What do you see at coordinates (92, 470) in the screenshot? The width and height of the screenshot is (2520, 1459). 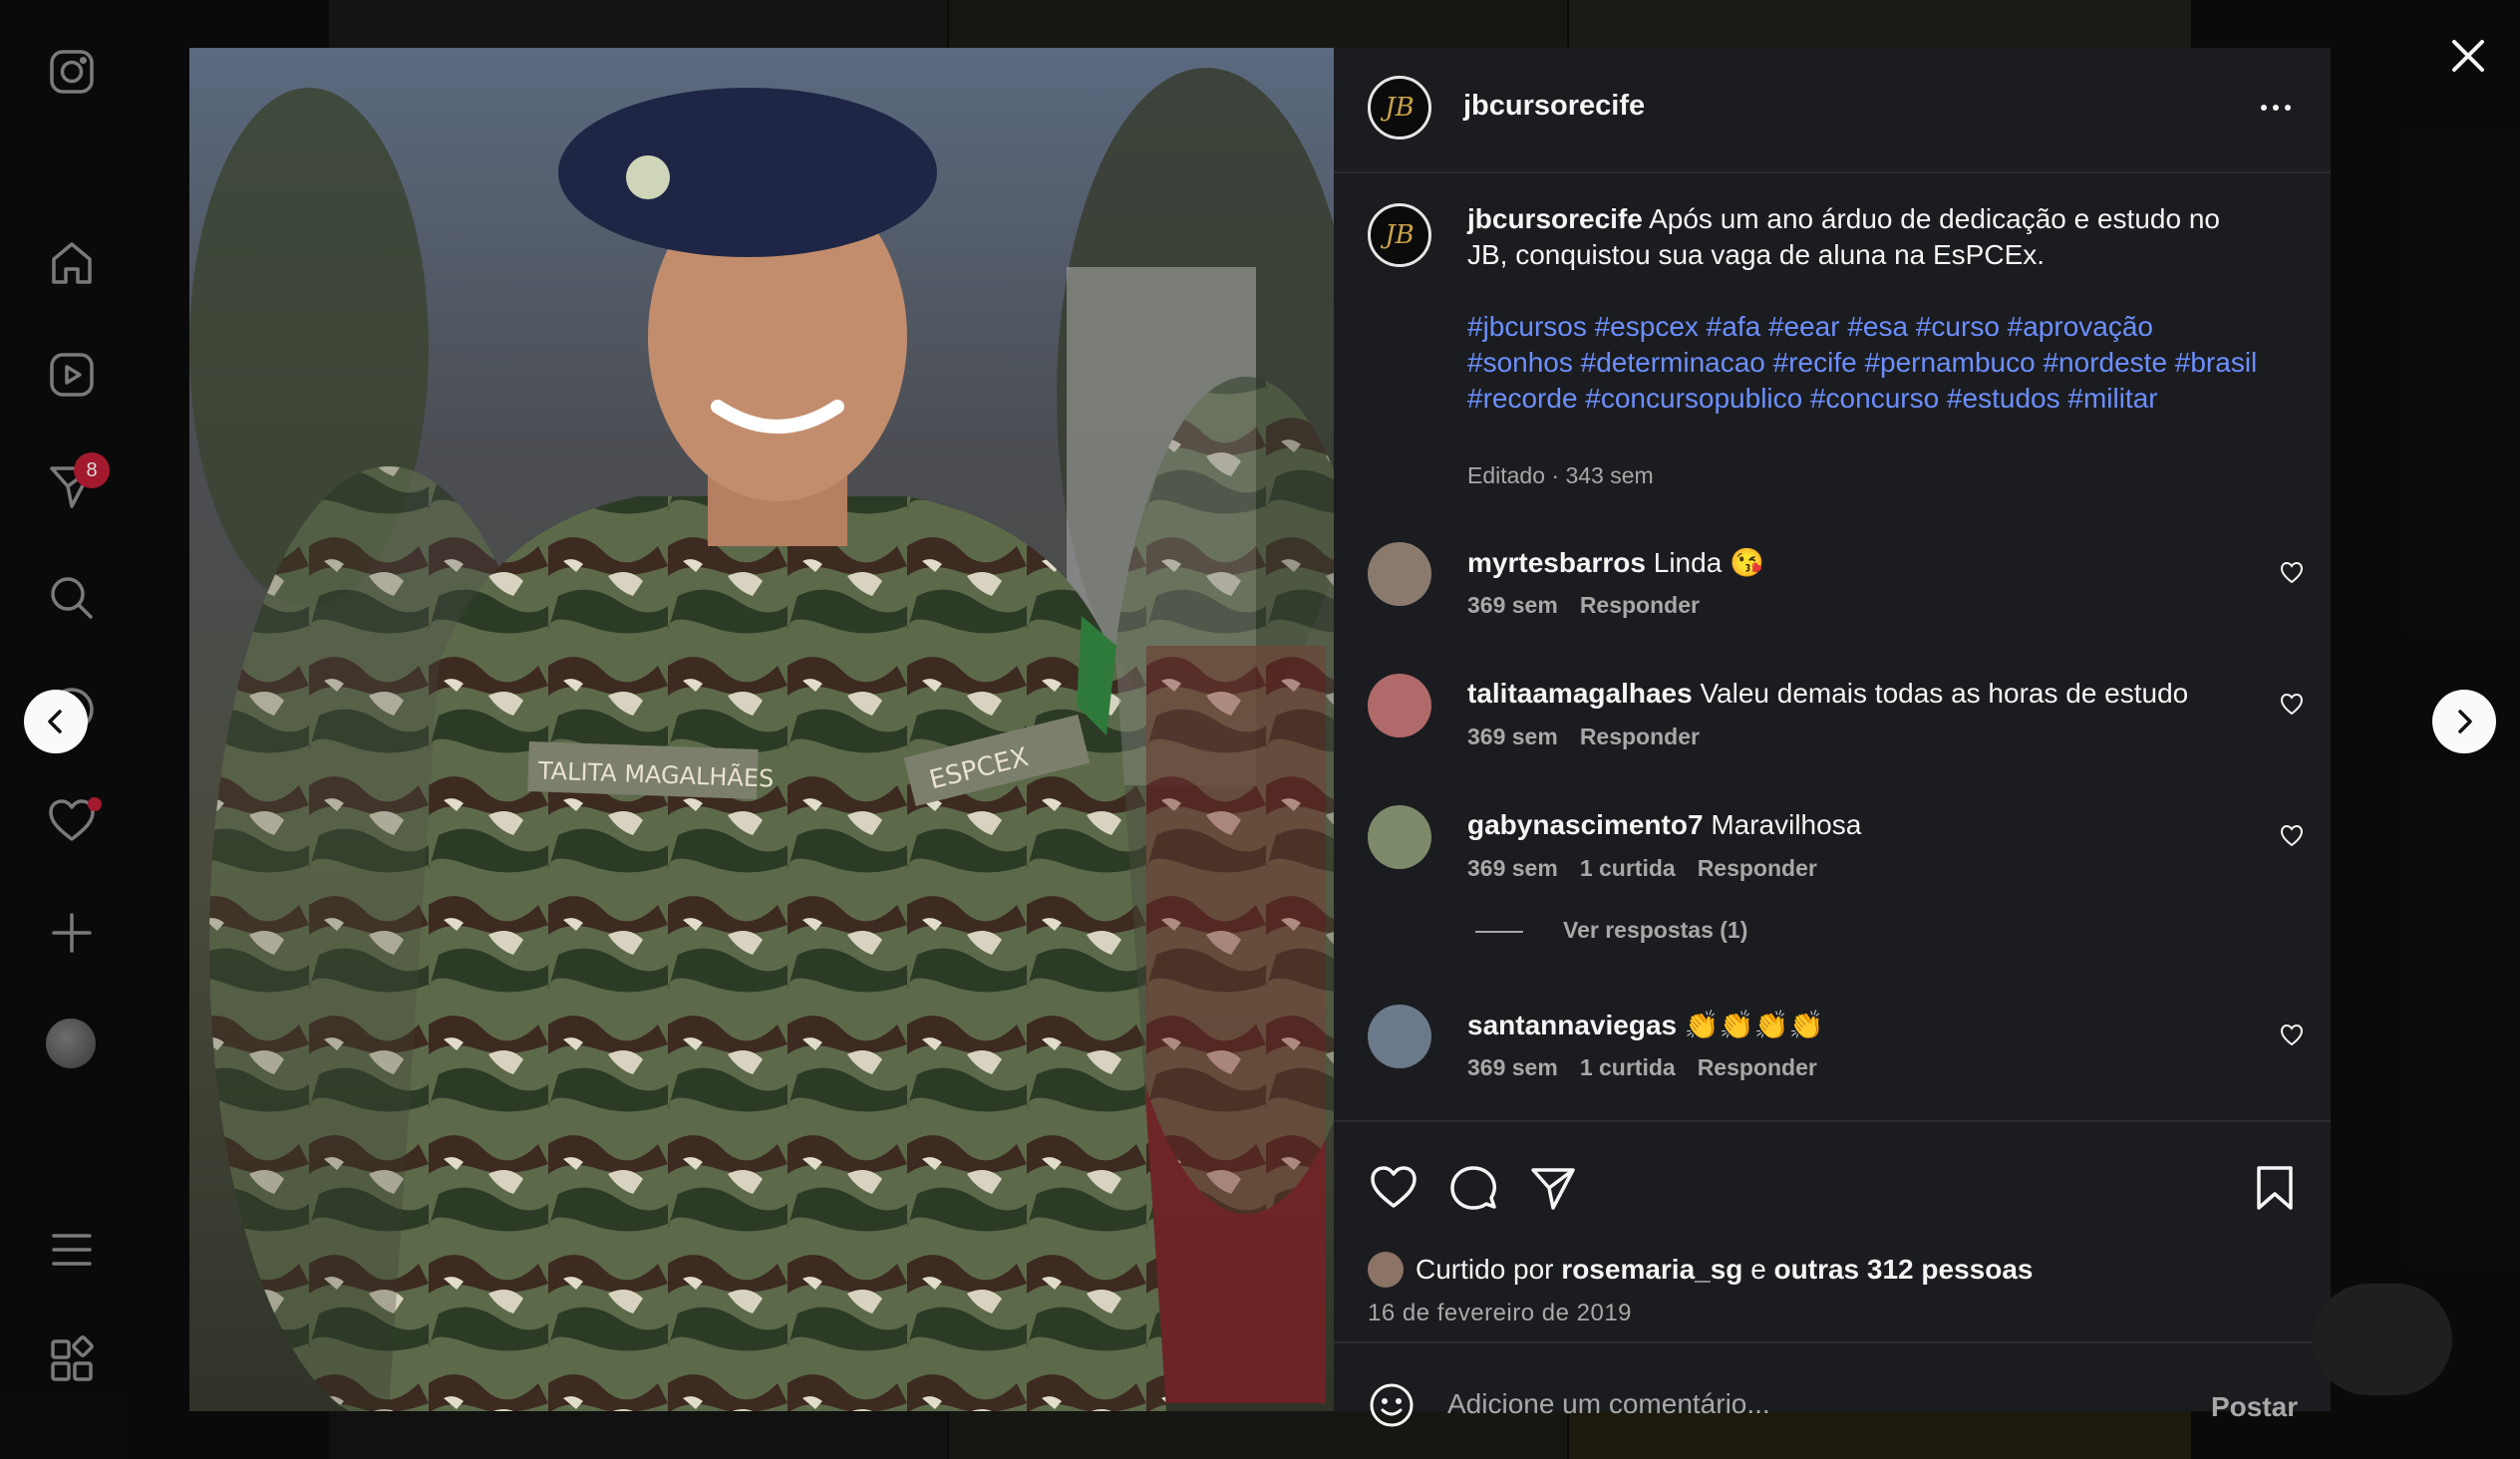 I see `notification-badge: 8` at bounding box center [92, 470].